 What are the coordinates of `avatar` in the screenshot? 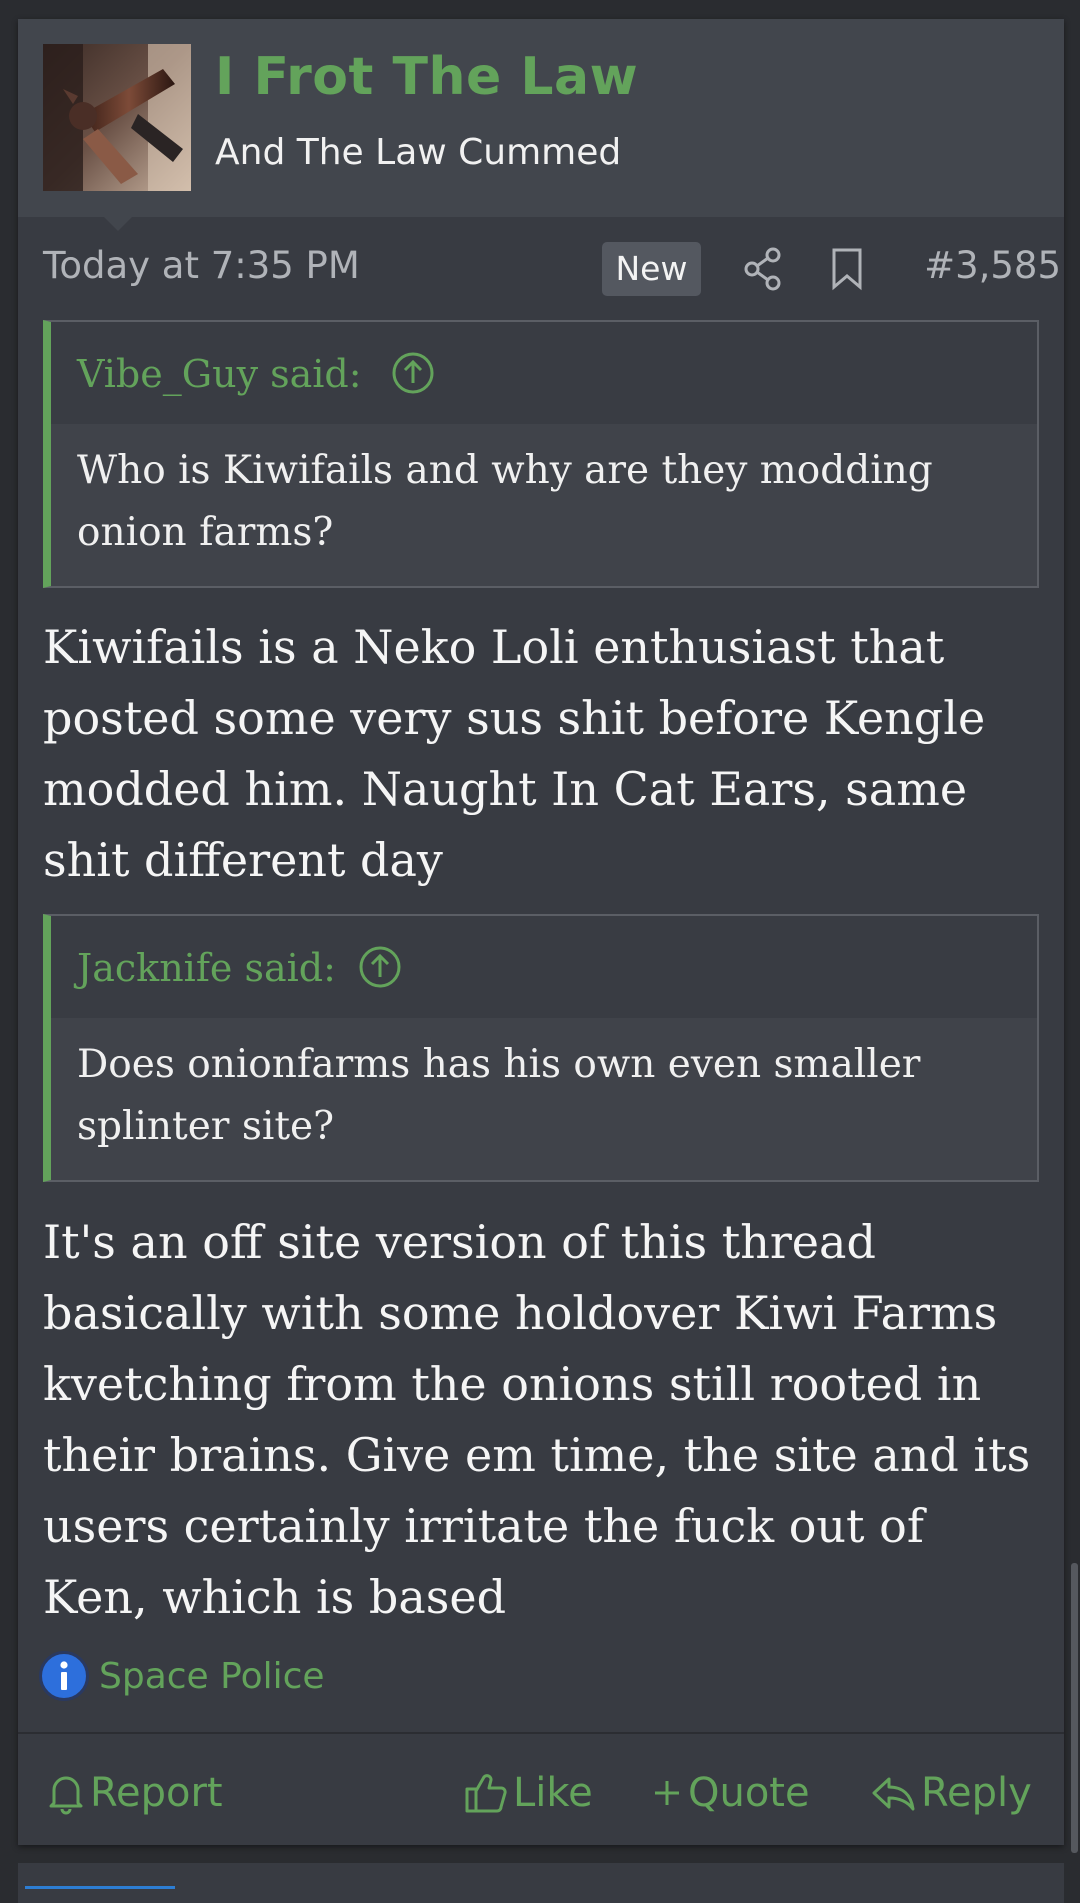 It's located at (117, 117).